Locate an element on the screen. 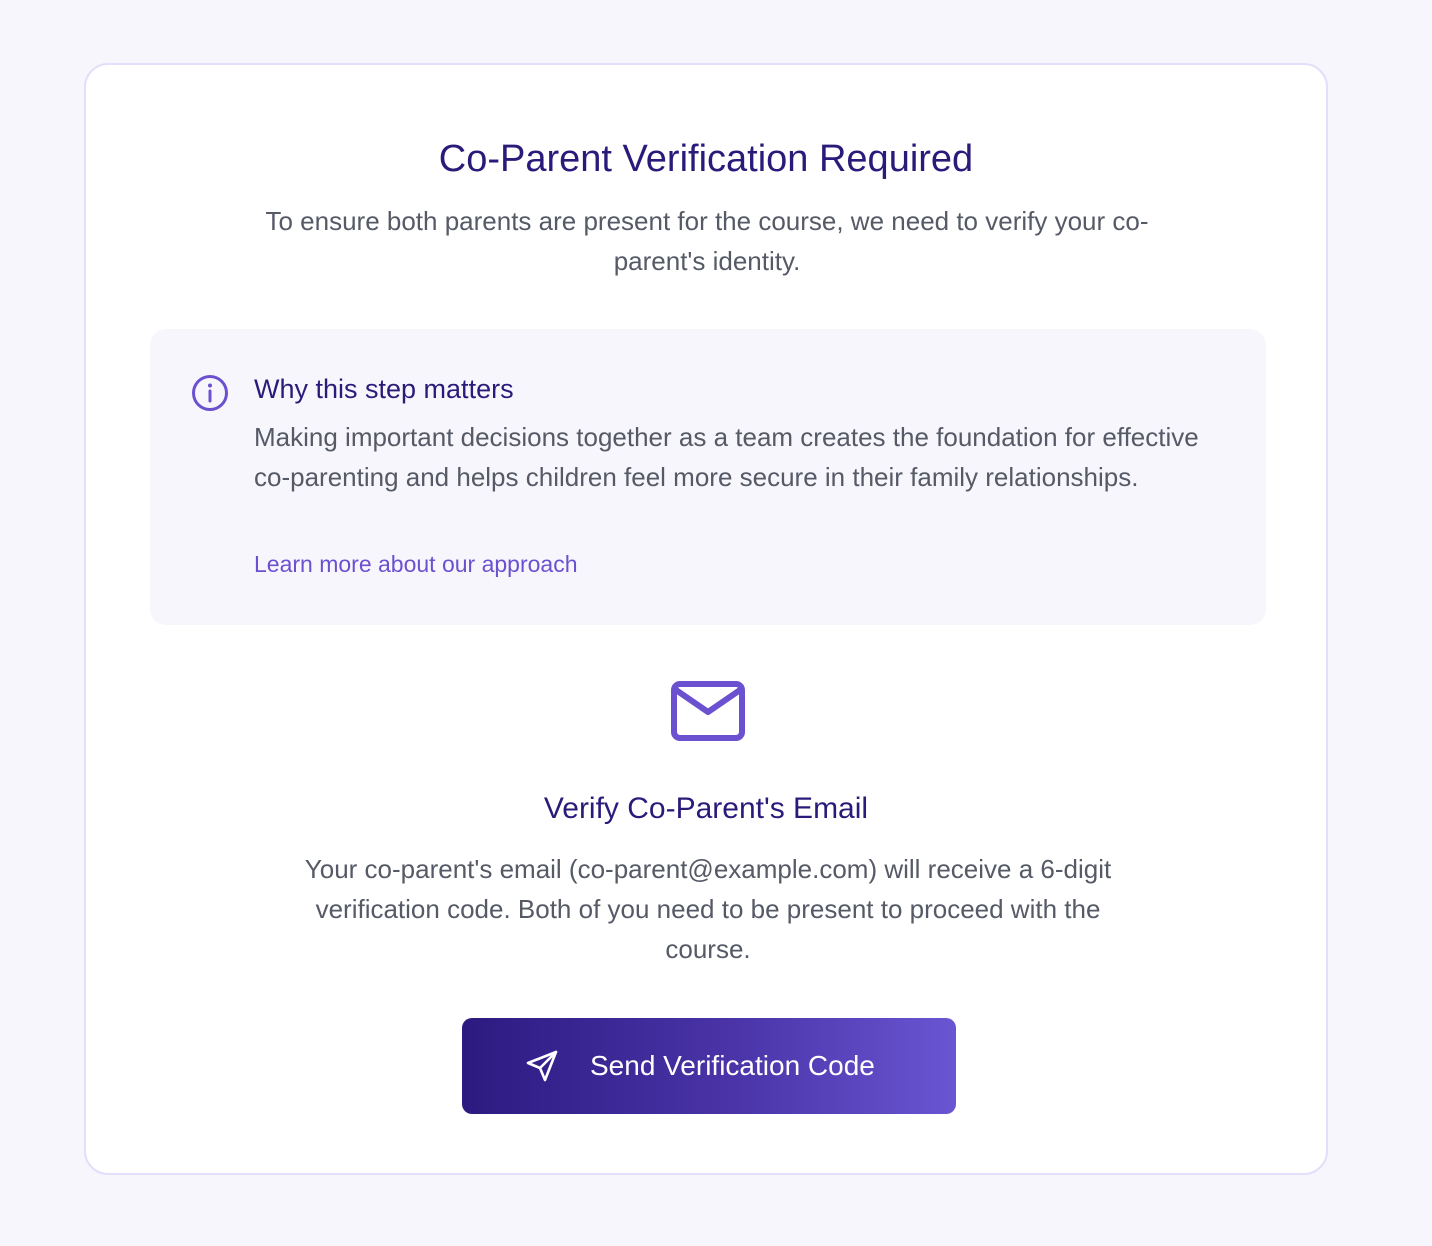  send-icon is located at coordinates (542, 1066).